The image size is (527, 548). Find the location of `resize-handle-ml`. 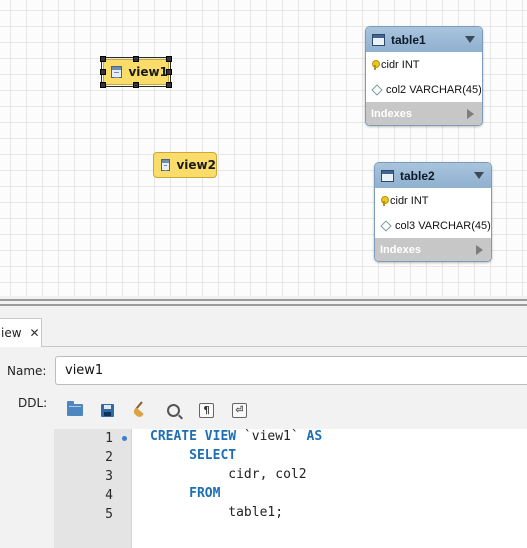

resize-handle-ml is located at coordinates (103, 72).